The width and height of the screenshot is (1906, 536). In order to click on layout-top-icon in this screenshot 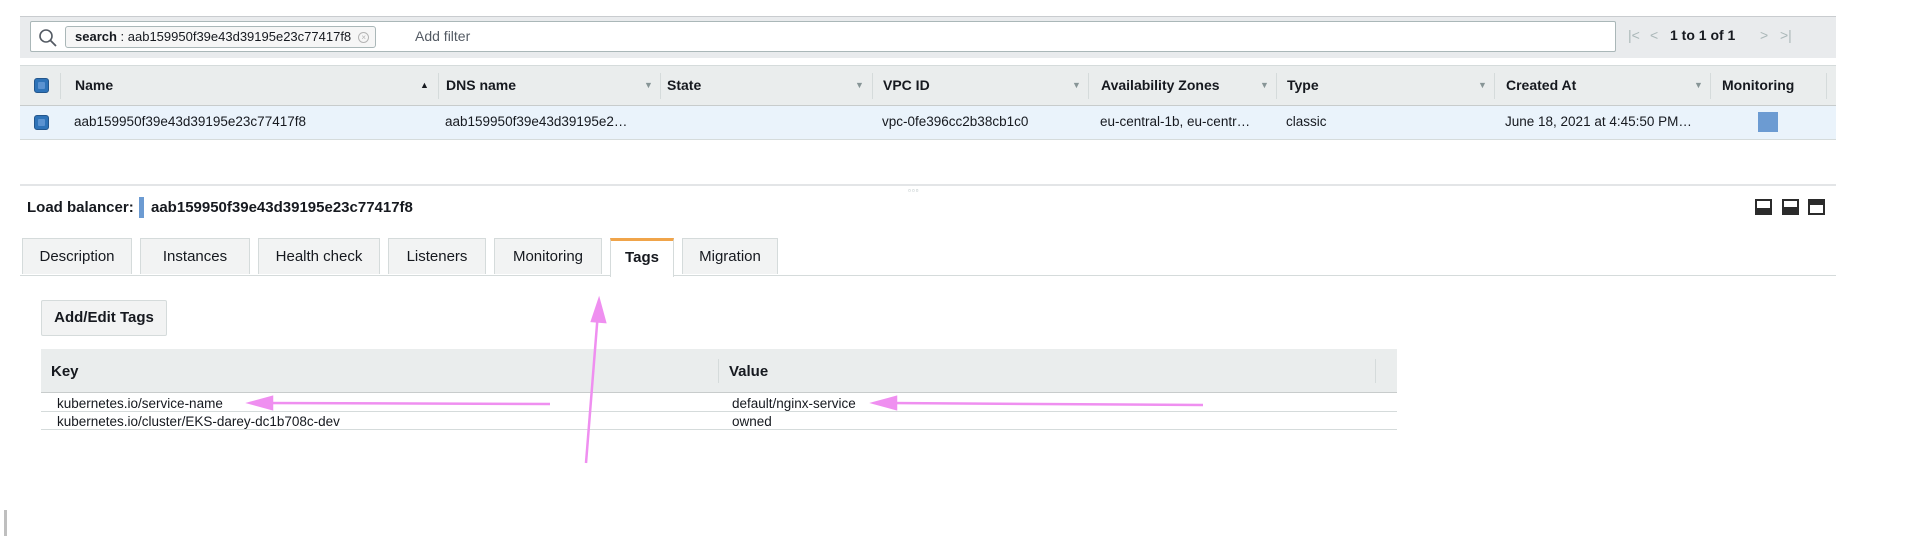, I will do `click(1816, 207)`.